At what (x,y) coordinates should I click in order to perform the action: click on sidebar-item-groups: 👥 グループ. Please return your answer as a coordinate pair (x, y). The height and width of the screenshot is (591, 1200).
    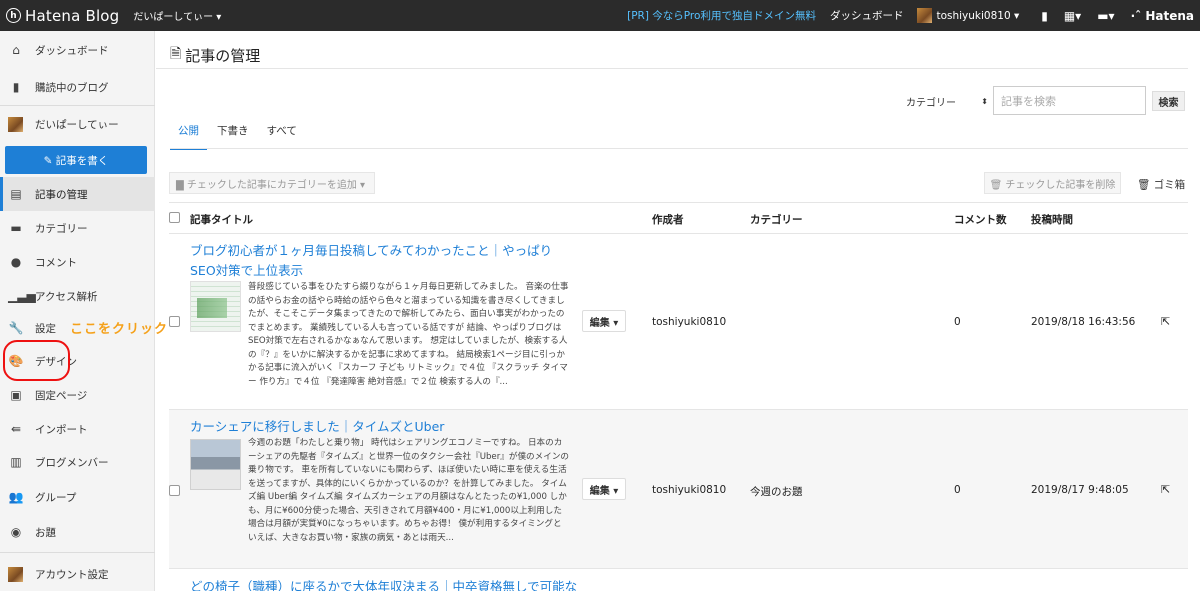
    Looking at the image, I should click on (77, 497).